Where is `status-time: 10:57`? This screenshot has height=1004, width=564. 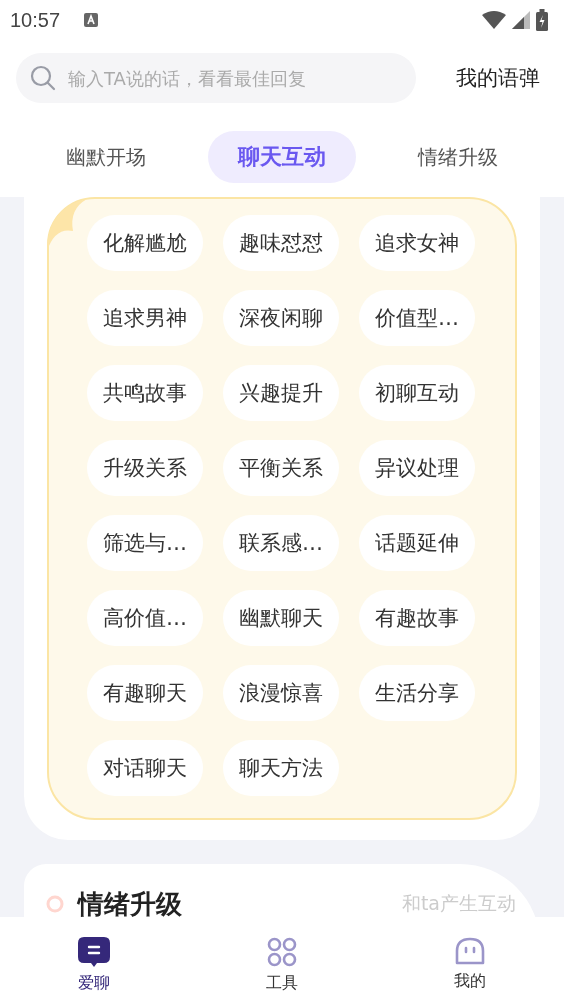
status-time: 10:57 is located at coordinates (35, 20).